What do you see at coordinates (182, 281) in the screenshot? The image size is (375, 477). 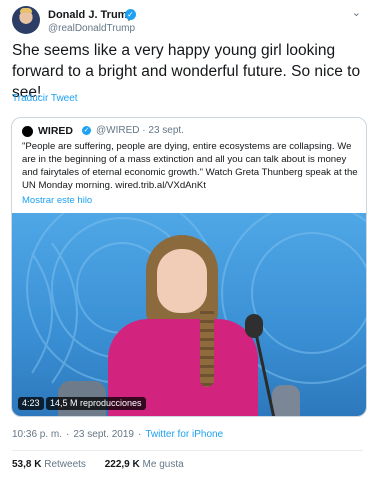 I see `speaker-face` at bounding box center [182, 281].